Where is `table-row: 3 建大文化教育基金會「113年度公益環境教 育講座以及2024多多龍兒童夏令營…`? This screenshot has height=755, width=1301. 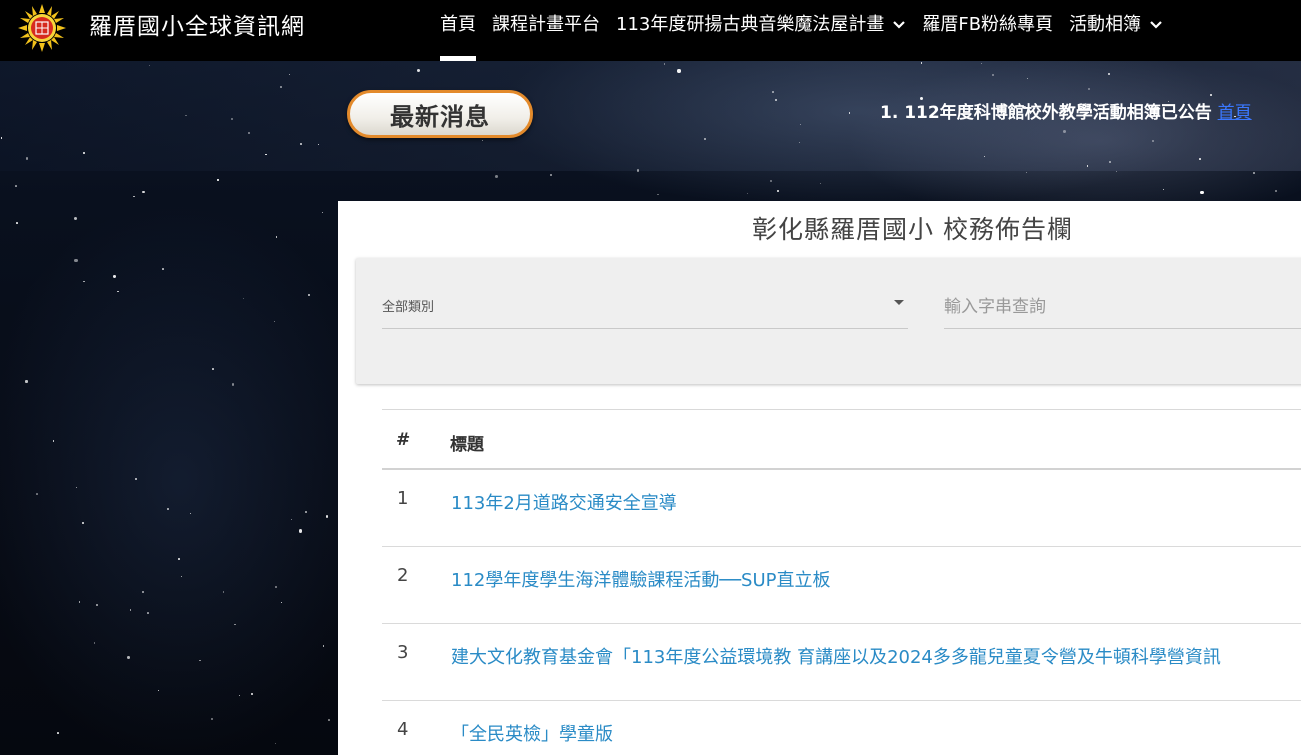 table-row: 3 建大文化教育基金會「113年度公益環境教 育講座以及2024多多龍兒童夏令營… is located at coordinates (841, 662).